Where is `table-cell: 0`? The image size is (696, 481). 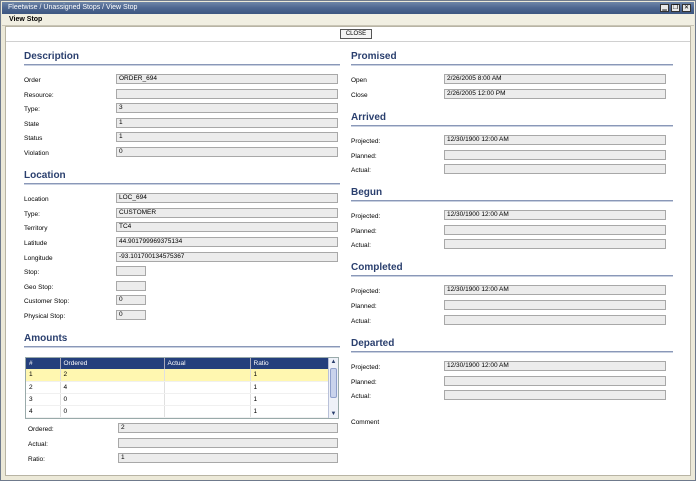
table-cell: 0 is located at coordinates (112, 399).